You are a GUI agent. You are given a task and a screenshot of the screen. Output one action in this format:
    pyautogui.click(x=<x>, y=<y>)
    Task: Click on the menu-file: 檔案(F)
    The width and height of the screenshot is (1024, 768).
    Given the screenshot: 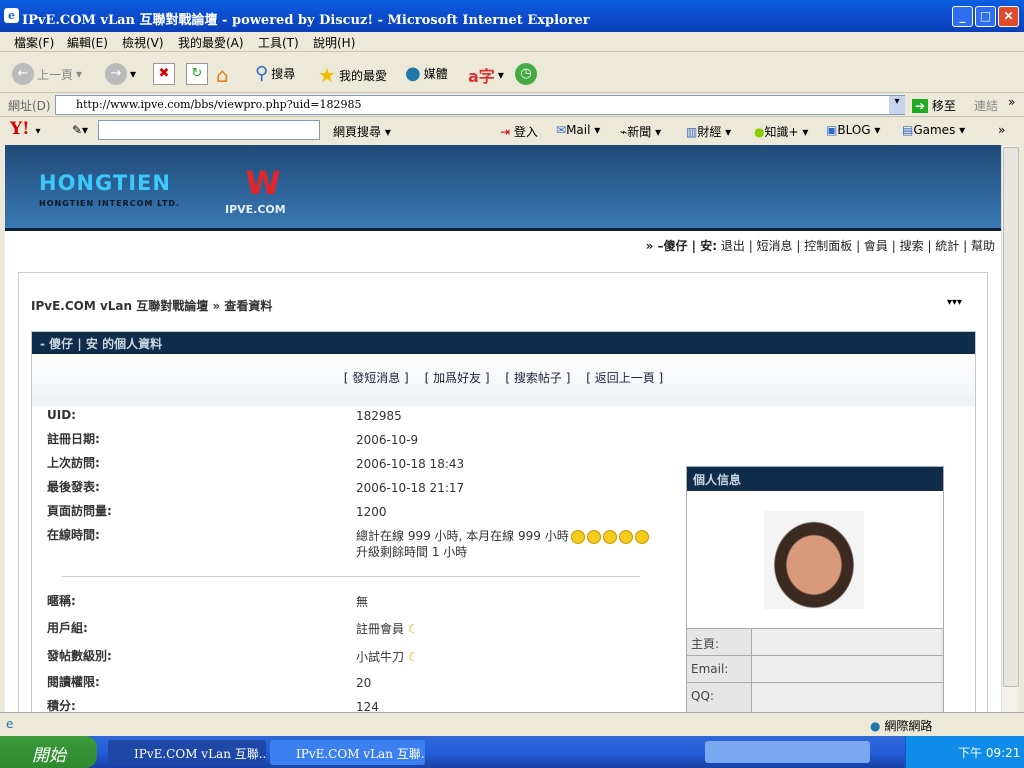 What is the action you would take?
    pyautogui.click(x=34, y=42)
    